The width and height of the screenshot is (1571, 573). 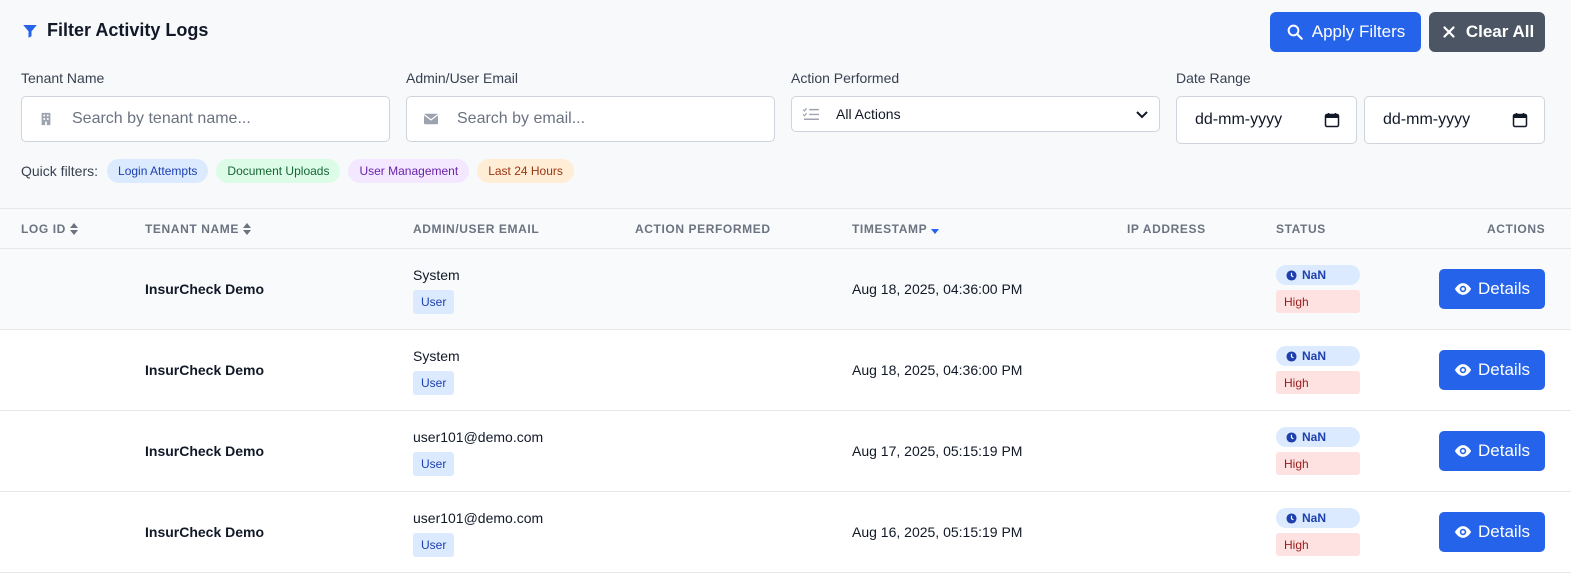 What do you see at coordinates (810, 113) in the screenshot?
I see `list-check-icon` at bounding box center [810, 113].